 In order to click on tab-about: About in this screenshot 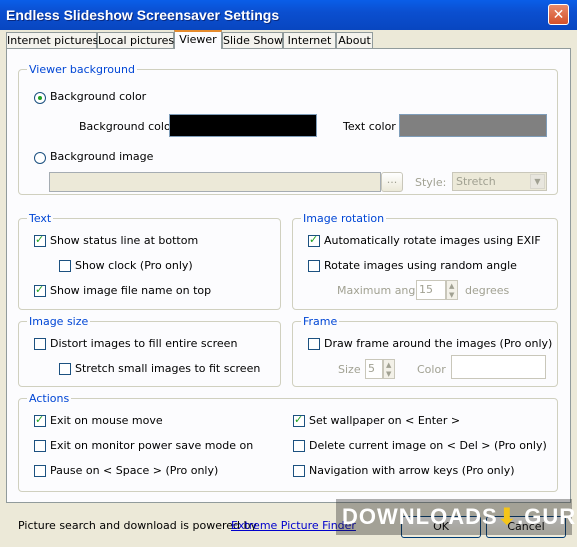, I will do `click(354, 40)`.